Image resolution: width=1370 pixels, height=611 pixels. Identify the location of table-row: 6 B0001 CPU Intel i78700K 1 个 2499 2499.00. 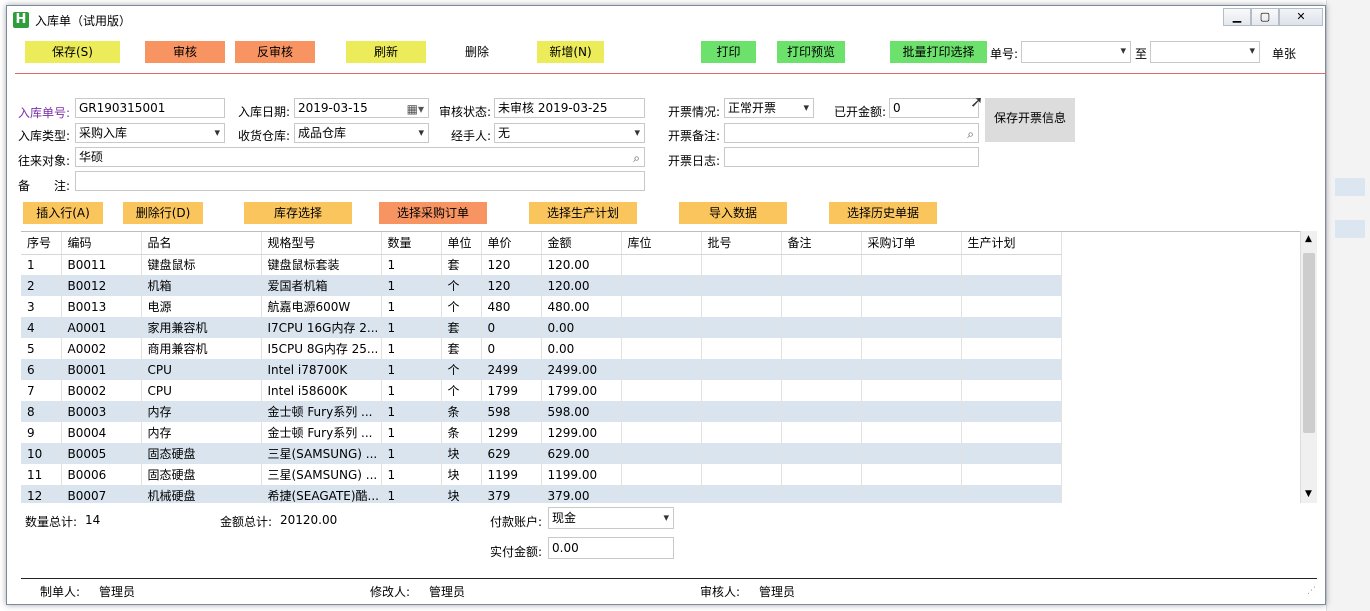
(541, 369).